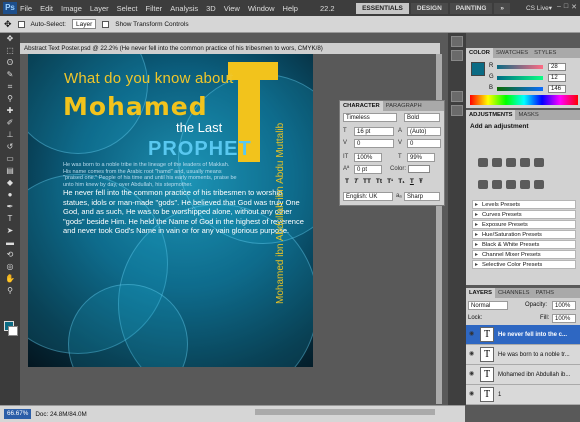 Image resolution: width=580 pixels, height=422 pixels. Describe the element at coordinates (471, 8) in the screenshot. I see `workspace-painting-button: PAINTING` at that location.